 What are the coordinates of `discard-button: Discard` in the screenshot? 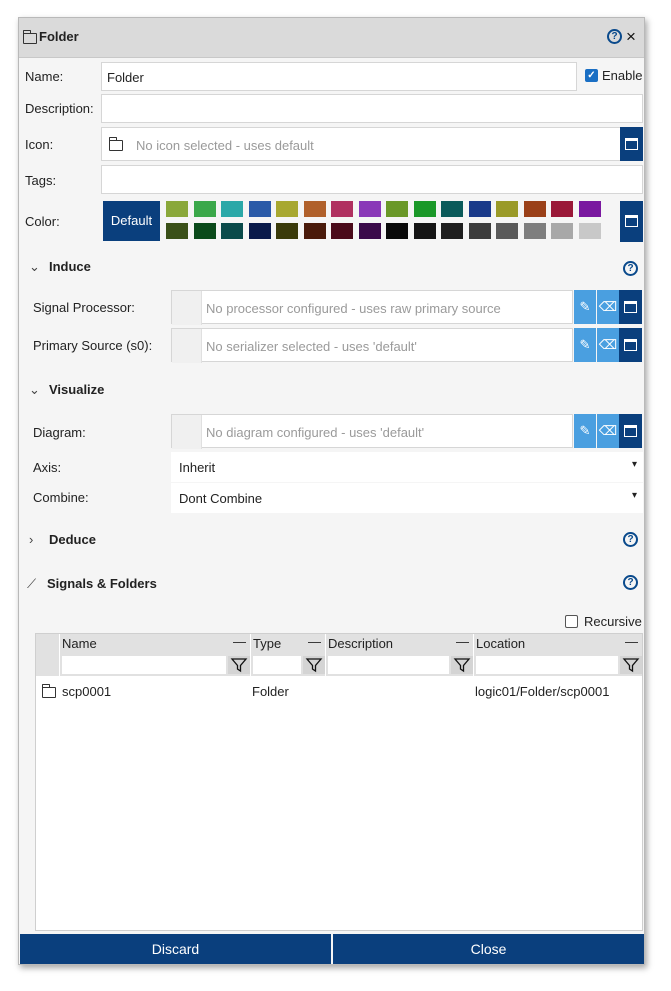 It's located at (175, 949).